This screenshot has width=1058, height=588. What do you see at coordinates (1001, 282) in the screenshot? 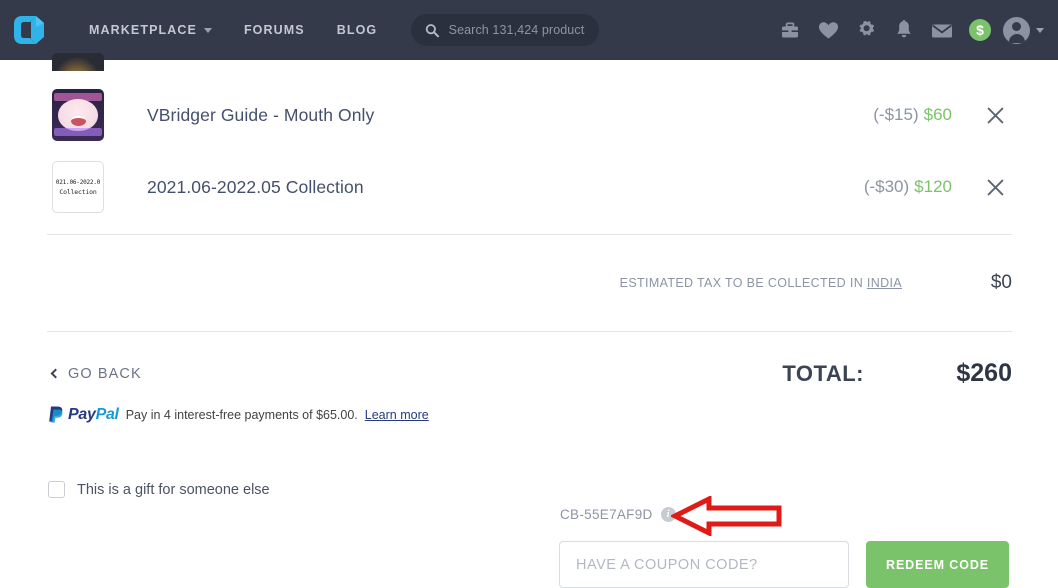
I see `tax-value: $0` at bounding box center [1001, 282].